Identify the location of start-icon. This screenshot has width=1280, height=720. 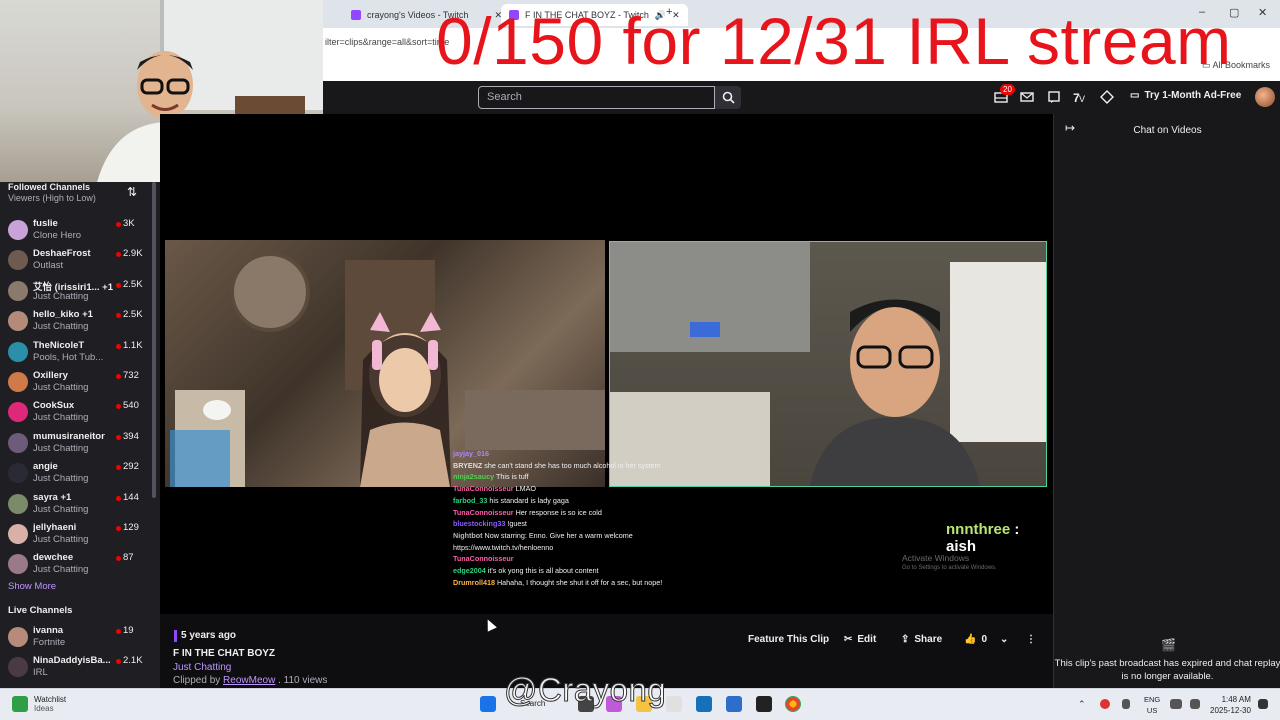
(488, 704).